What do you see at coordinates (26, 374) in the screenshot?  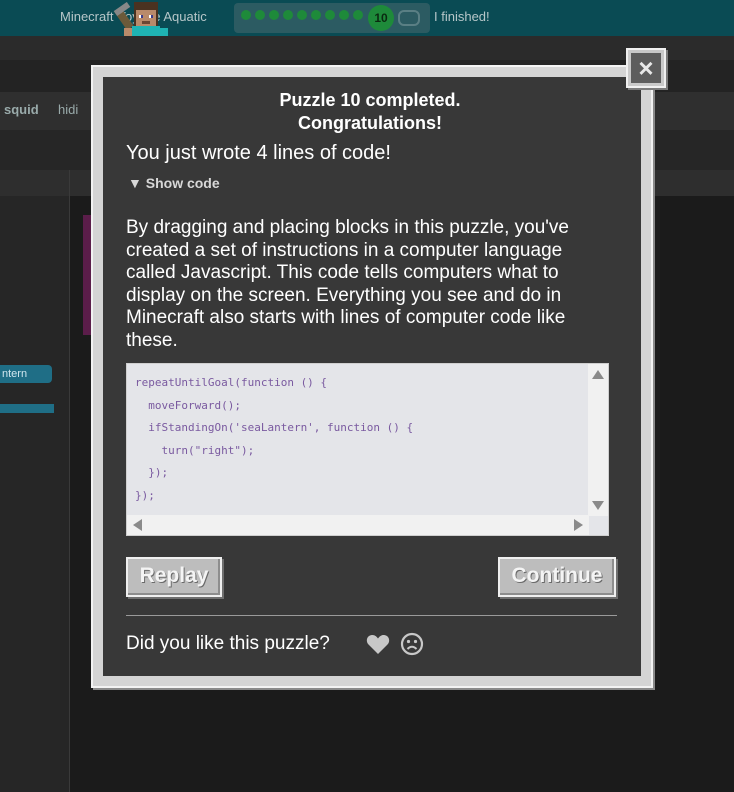 I see `block-chip: ntern` at bounding box center [26, 374].